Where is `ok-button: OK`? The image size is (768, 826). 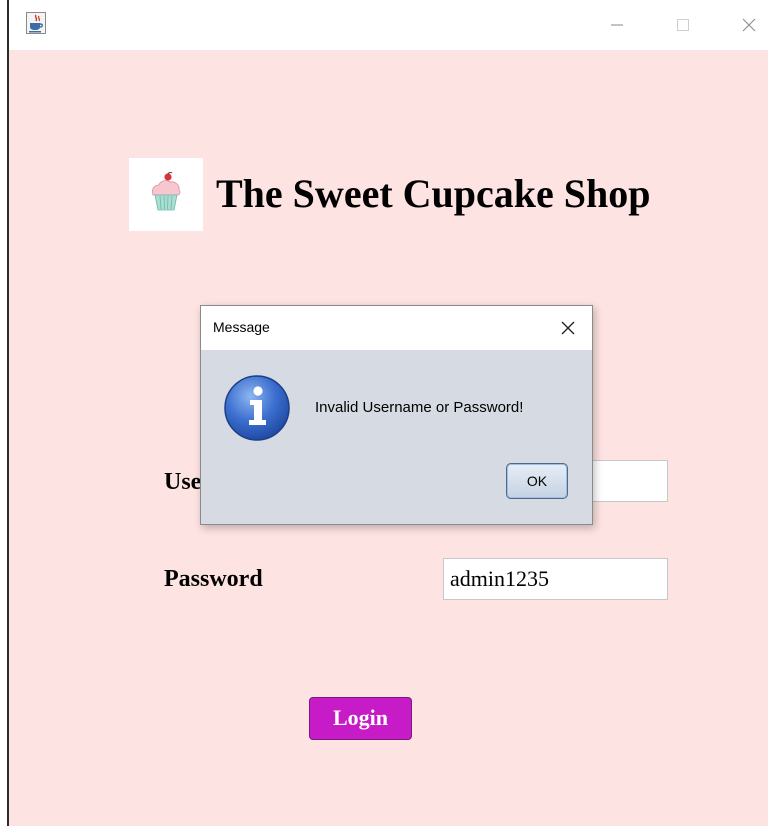
ok-button: OK is located at coordinates (537, 481).